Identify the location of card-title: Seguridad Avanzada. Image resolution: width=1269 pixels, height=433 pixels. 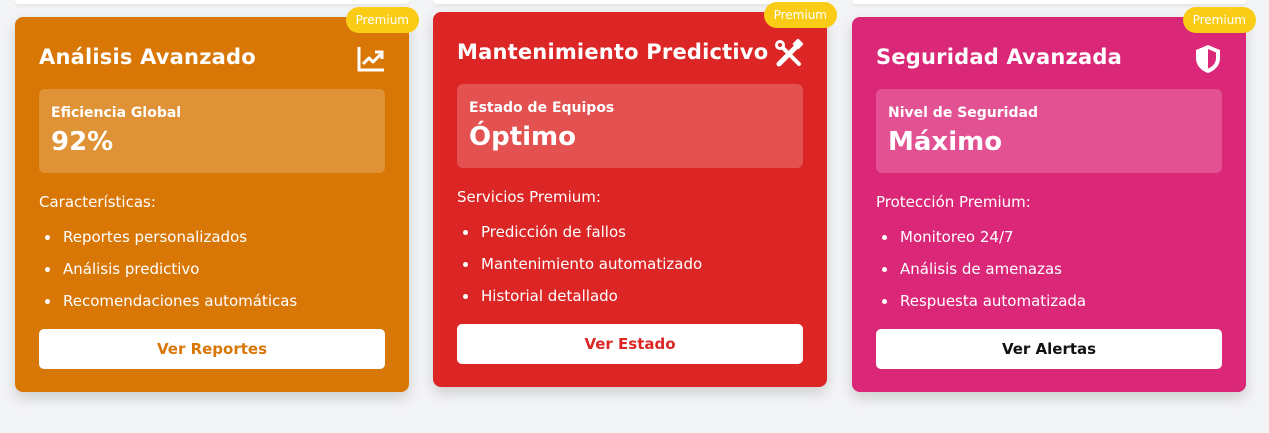
(999, 57).